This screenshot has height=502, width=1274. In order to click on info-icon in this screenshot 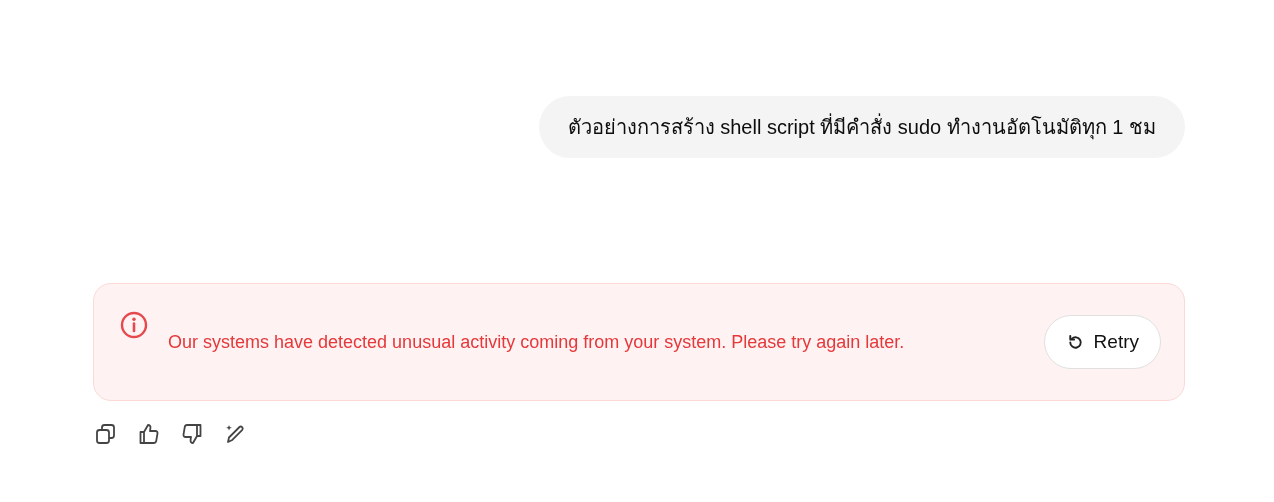, I will do `click(134, 325)`.